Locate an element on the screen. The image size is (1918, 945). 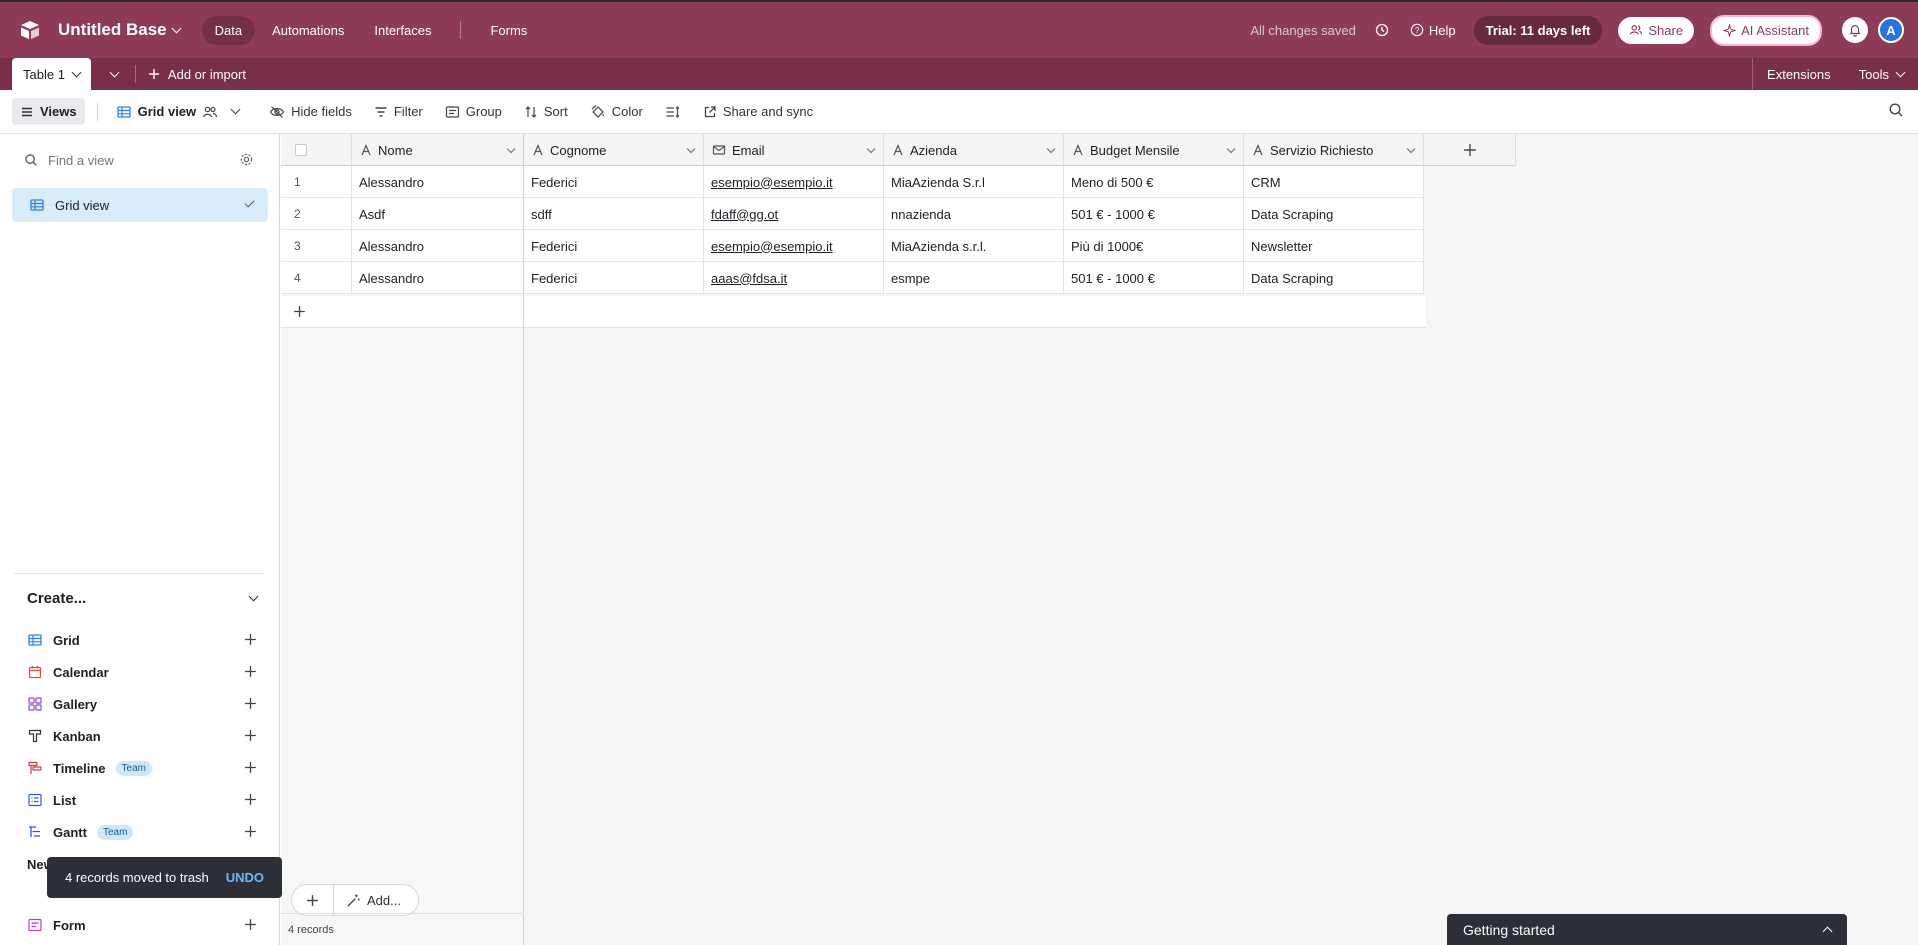
trial-badge: Trial: 11 days left is located at coordinates (1538, 30).